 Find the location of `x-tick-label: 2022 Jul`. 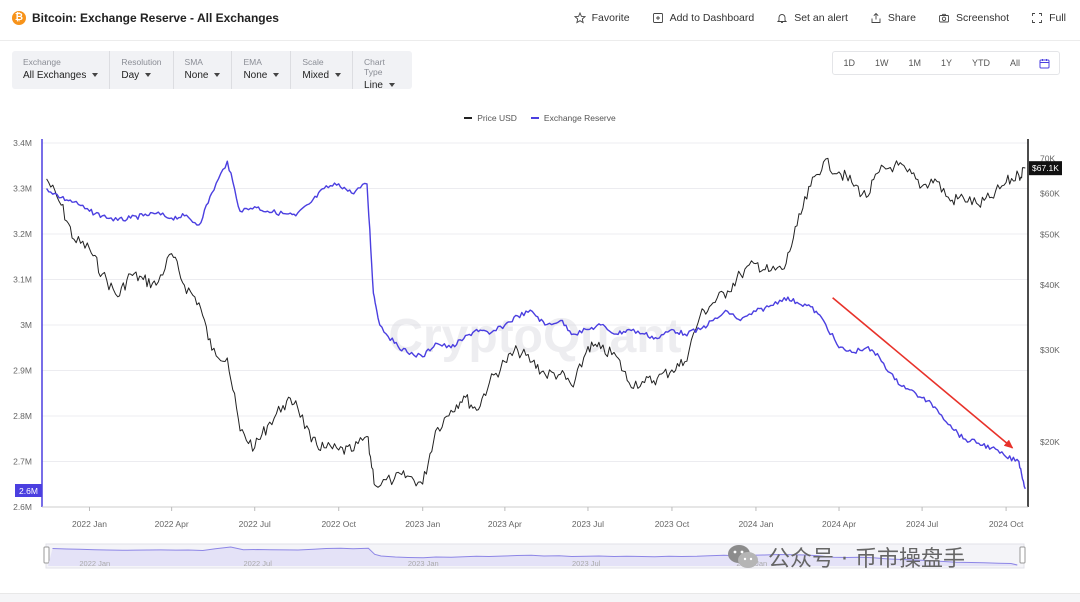

x-tick-label: 2022 Jul is located at coordinates (255, 524).